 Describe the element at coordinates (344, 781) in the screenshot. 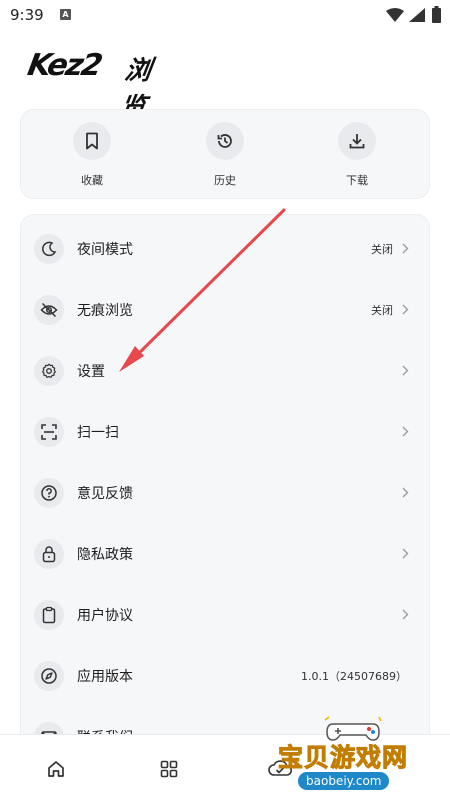

I see `watermark-url: baobeiy.com` at that location.